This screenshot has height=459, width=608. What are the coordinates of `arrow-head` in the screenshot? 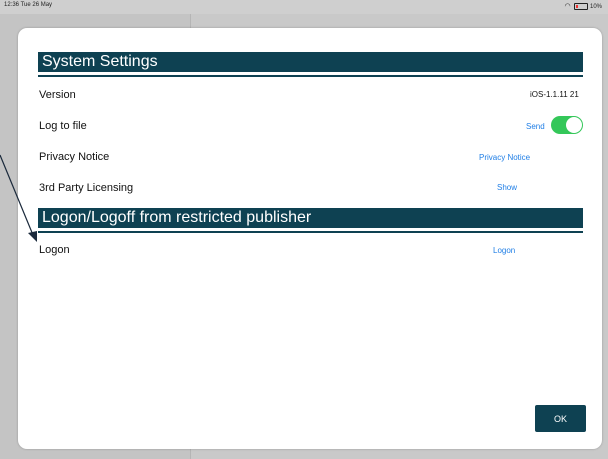 It's located at (32, 236).